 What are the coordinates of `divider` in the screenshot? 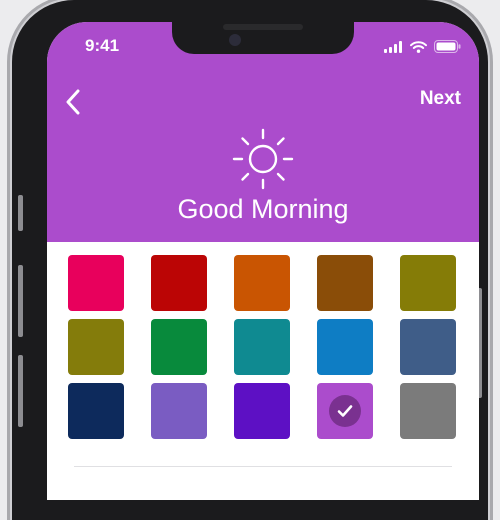 It's located at (263, 466).